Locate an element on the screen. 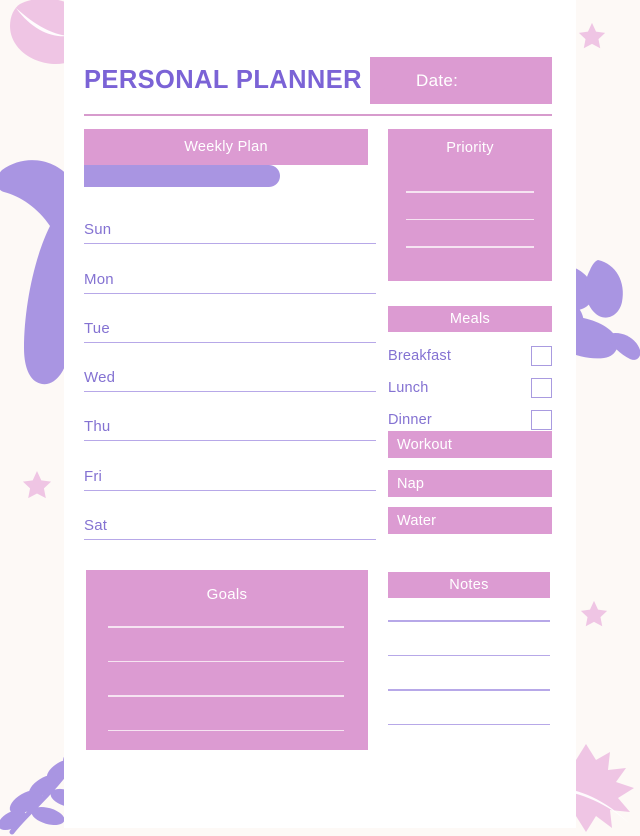  date-banner-shape: Date: is located at coordinates (461, 80).